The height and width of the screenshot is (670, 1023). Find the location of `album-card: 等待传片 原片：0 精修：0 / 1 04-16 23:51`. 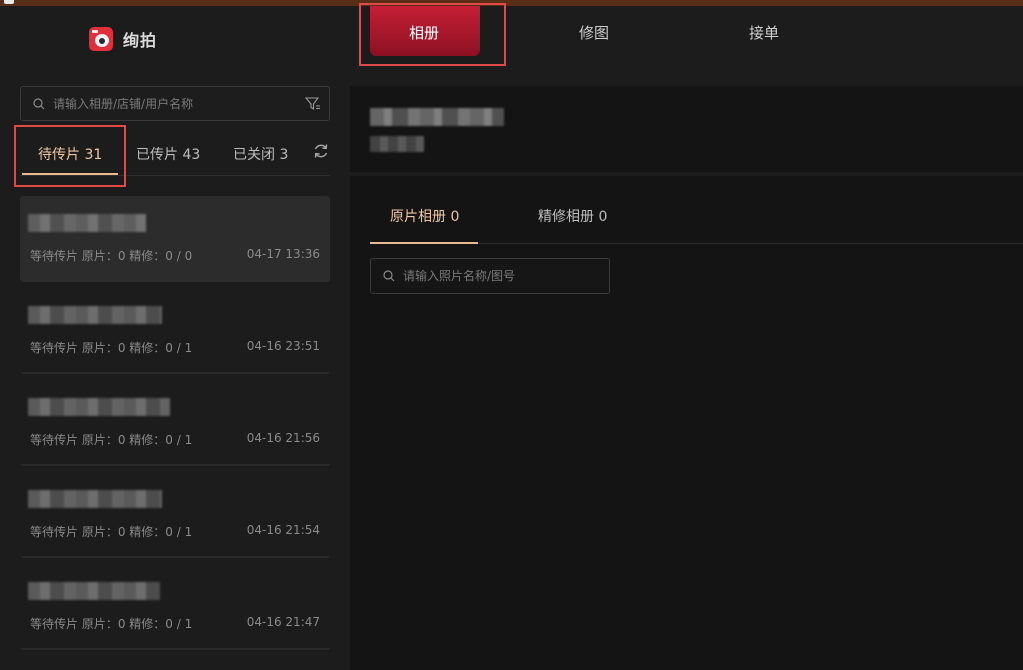

album-card: 等待传片 原片：0 精修：0 / 1 04-16 23:51 is located at coordinates (175, 331).